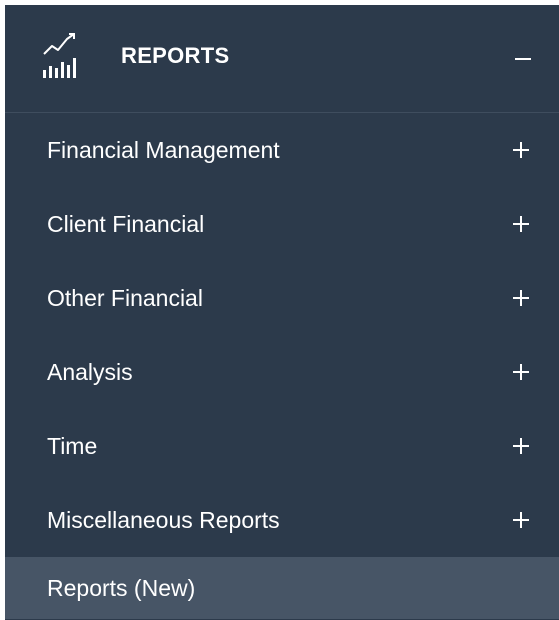  What do you see at coordinates (282, 224) in the screenshot?
I see `menu-item-client-financial: Client Financial` at bounding box center [282, 224].